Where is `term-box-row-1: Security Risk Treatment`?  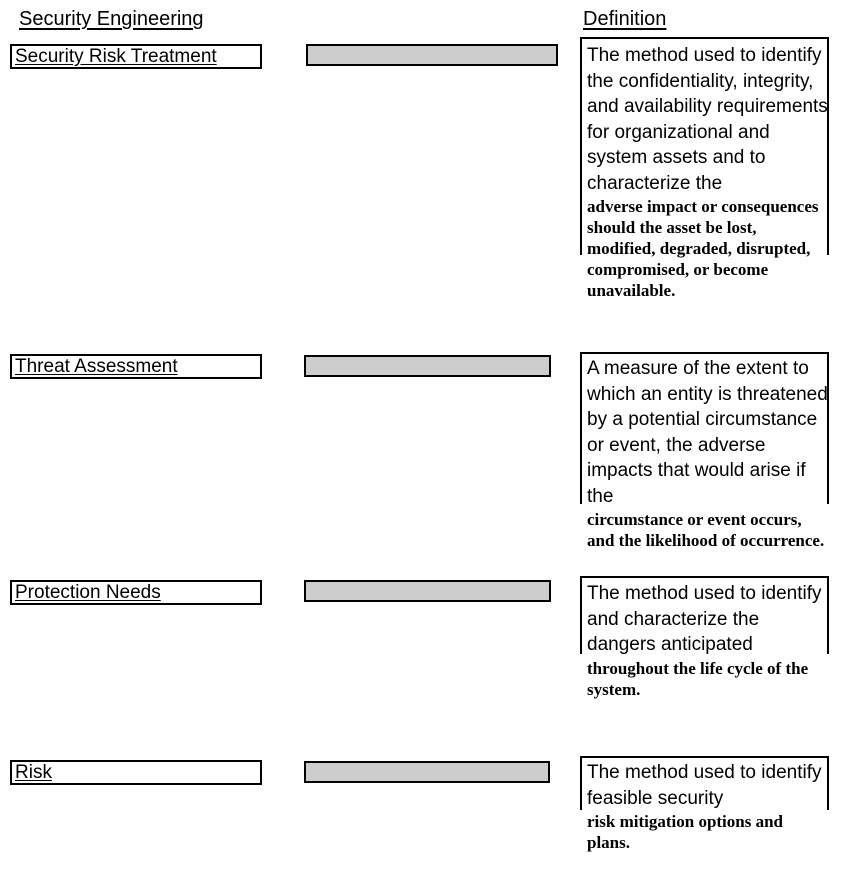 term-box-row-1: Security Risk Treatment is located at coordinates (136, 56).